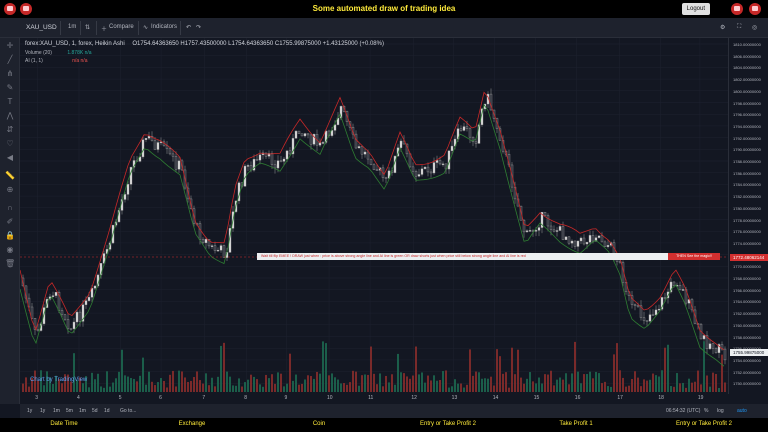 Image resolution: width=768 pixels, height=432 pixels. I want to click on lock-icon: 🔒, so click(10, 236).